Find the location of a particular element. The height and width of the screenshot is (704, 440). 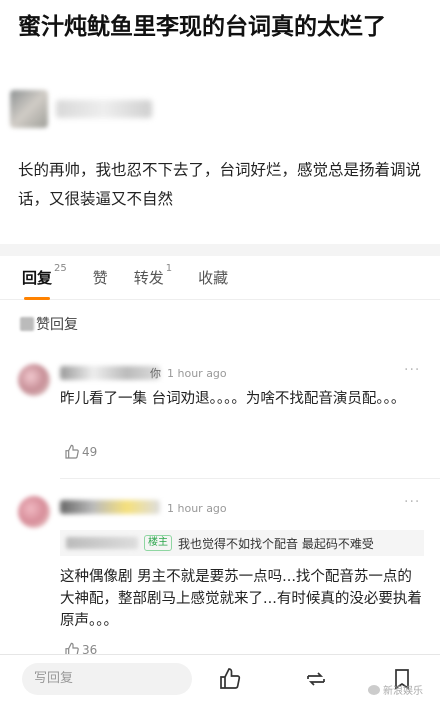

tab-reposts: 转发 1 is located at coordinates (152, 275).